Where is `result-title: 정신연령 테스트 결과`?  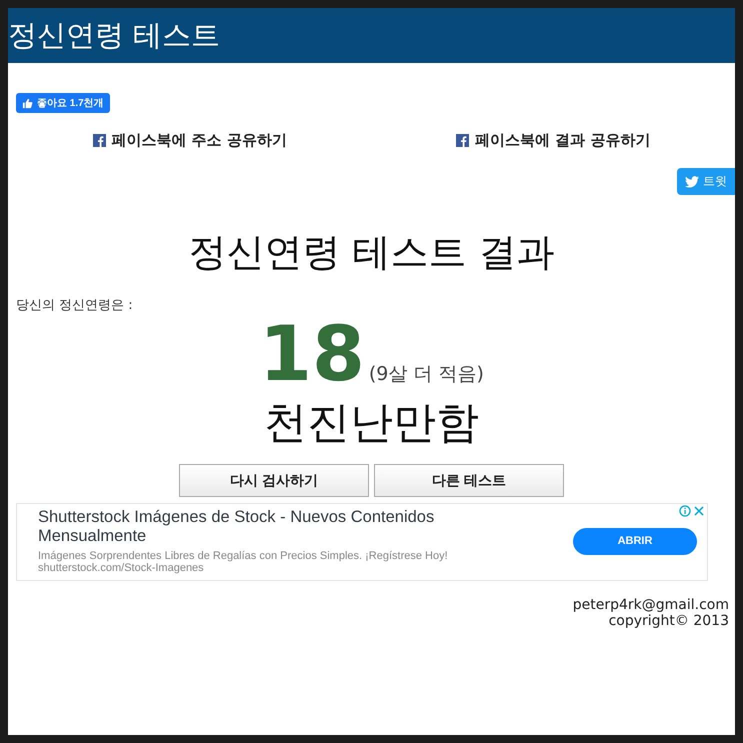 result-title: 정신연령 테스트 결과 is located at coordinates (371, 252).